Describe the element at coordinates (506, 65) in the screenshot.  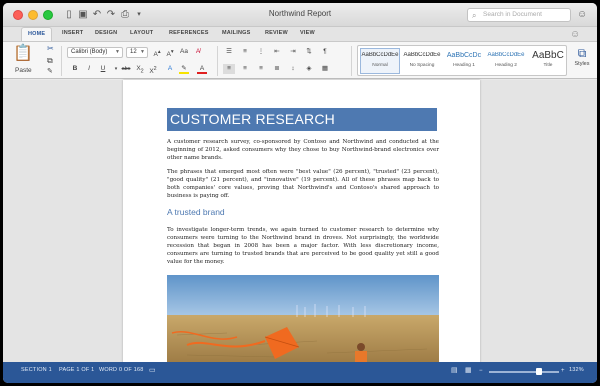
I see `style-name: Heading 2` at that location.